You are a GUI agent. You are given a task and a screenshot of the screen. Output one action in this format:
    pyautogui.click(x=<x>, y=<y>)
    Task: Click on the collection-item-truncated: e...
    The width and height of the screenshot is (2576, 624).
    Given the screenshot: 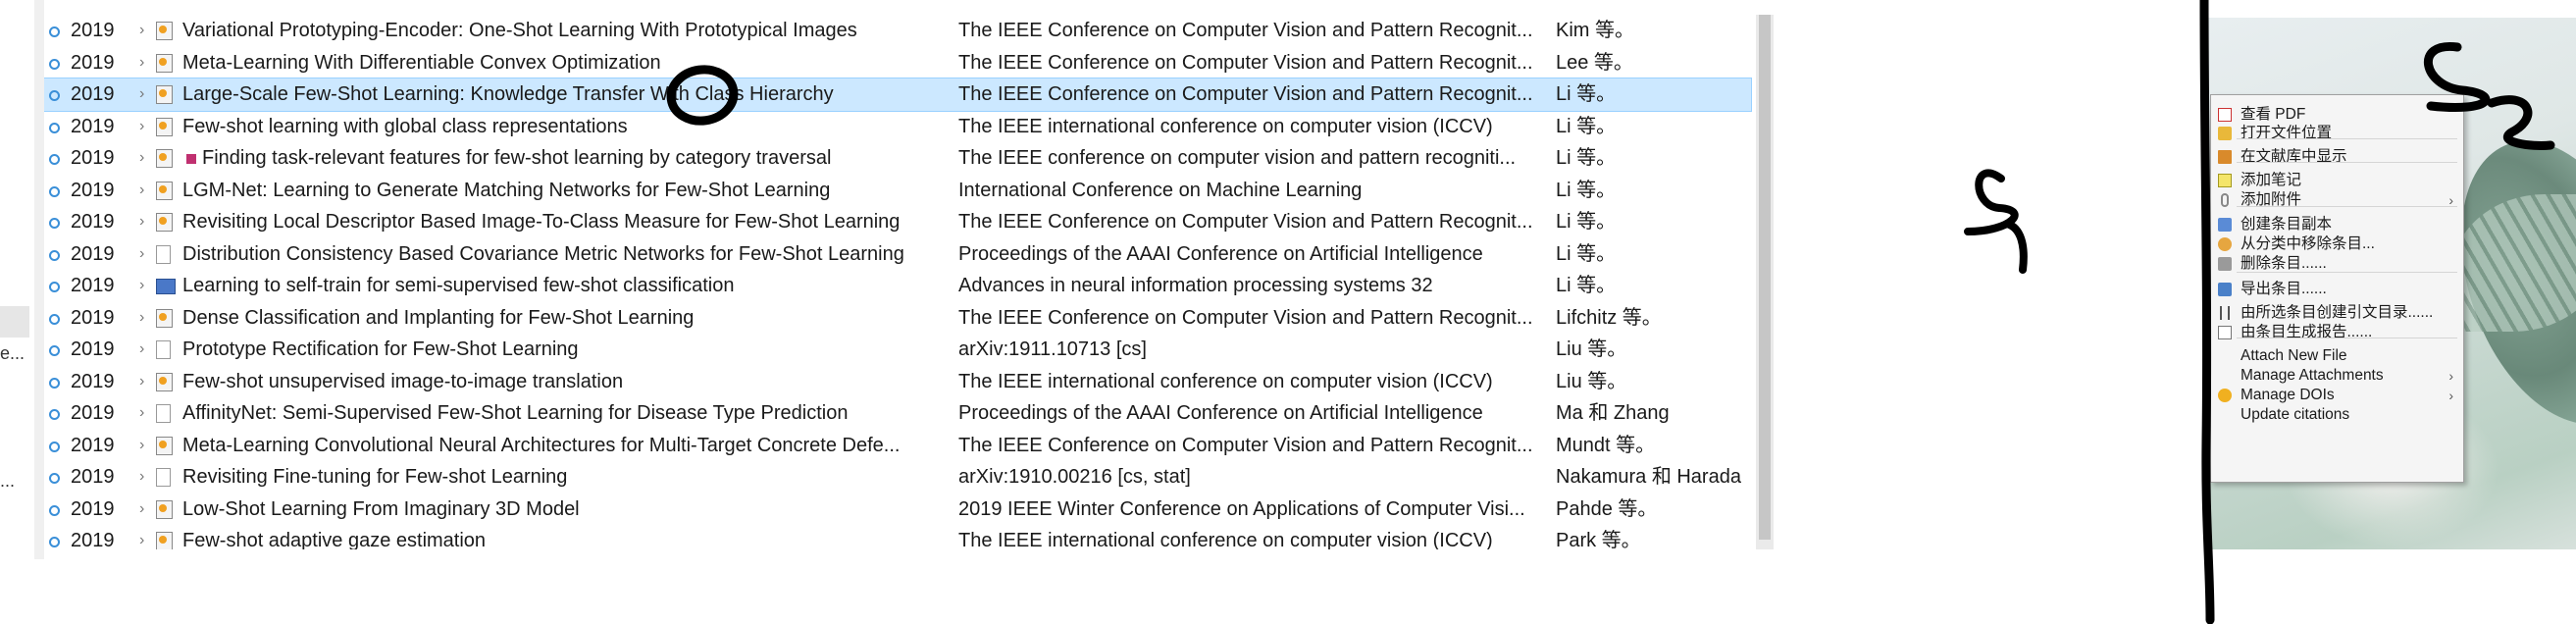 What is the action you would take?
    pyautogui.click(x=14, y=353)
    